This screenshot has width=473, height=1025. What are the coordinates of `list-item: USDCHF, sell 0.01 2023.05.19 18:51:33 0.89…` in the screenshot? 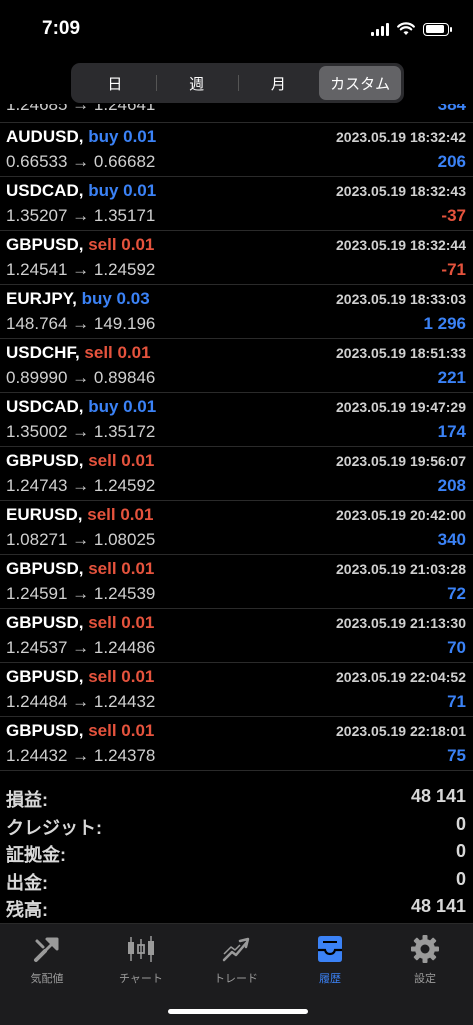 It's located at (236, 366).